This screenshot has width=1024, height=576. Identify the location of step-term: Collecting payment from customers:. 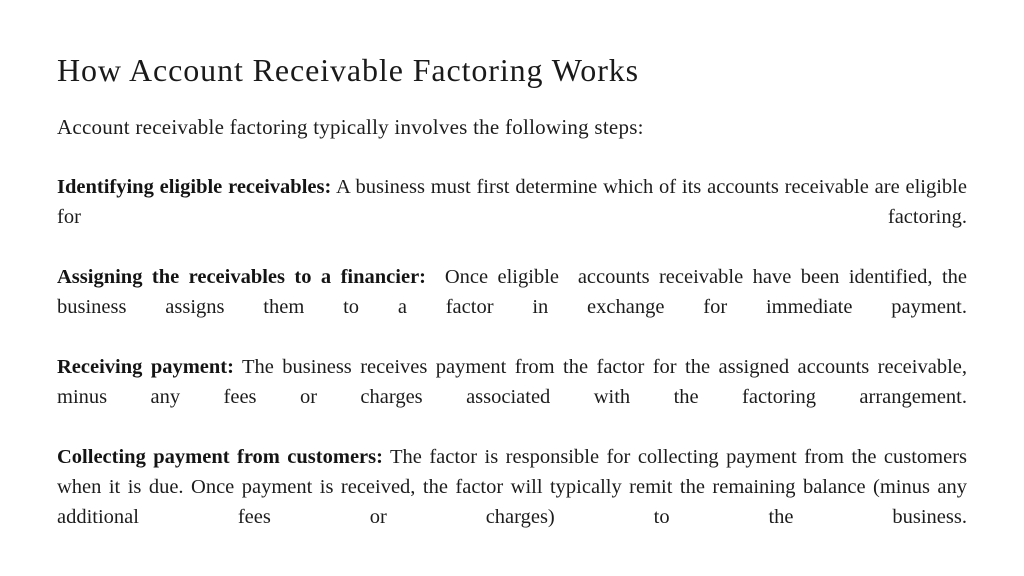
(220, 457).